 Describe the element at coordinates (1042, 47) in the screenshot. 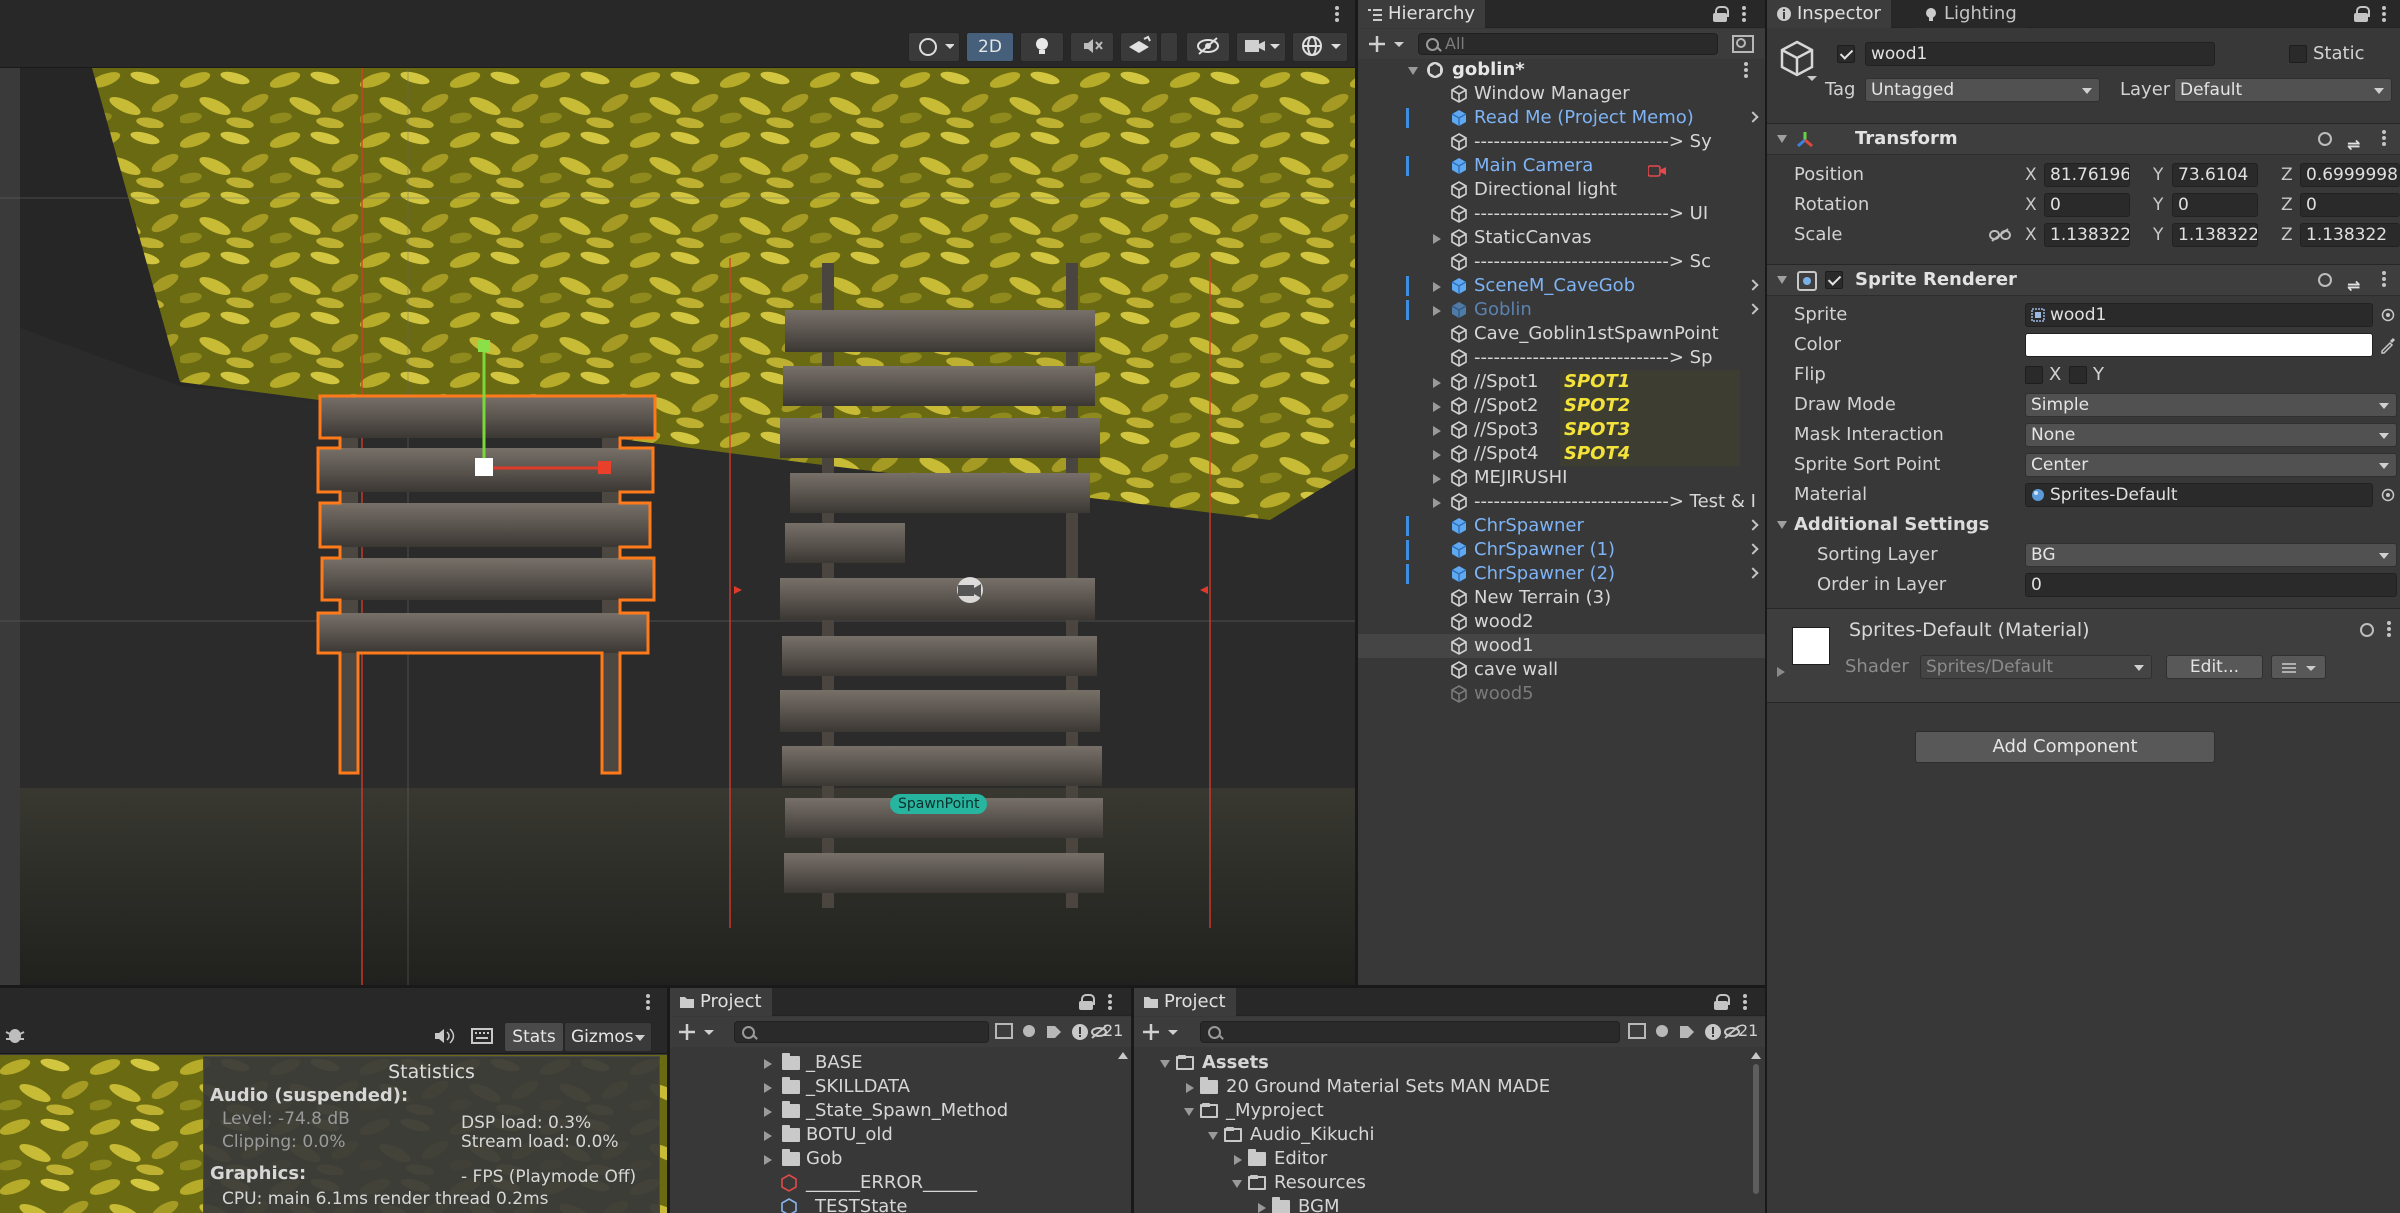

I see `lighting-toggle` at that location.